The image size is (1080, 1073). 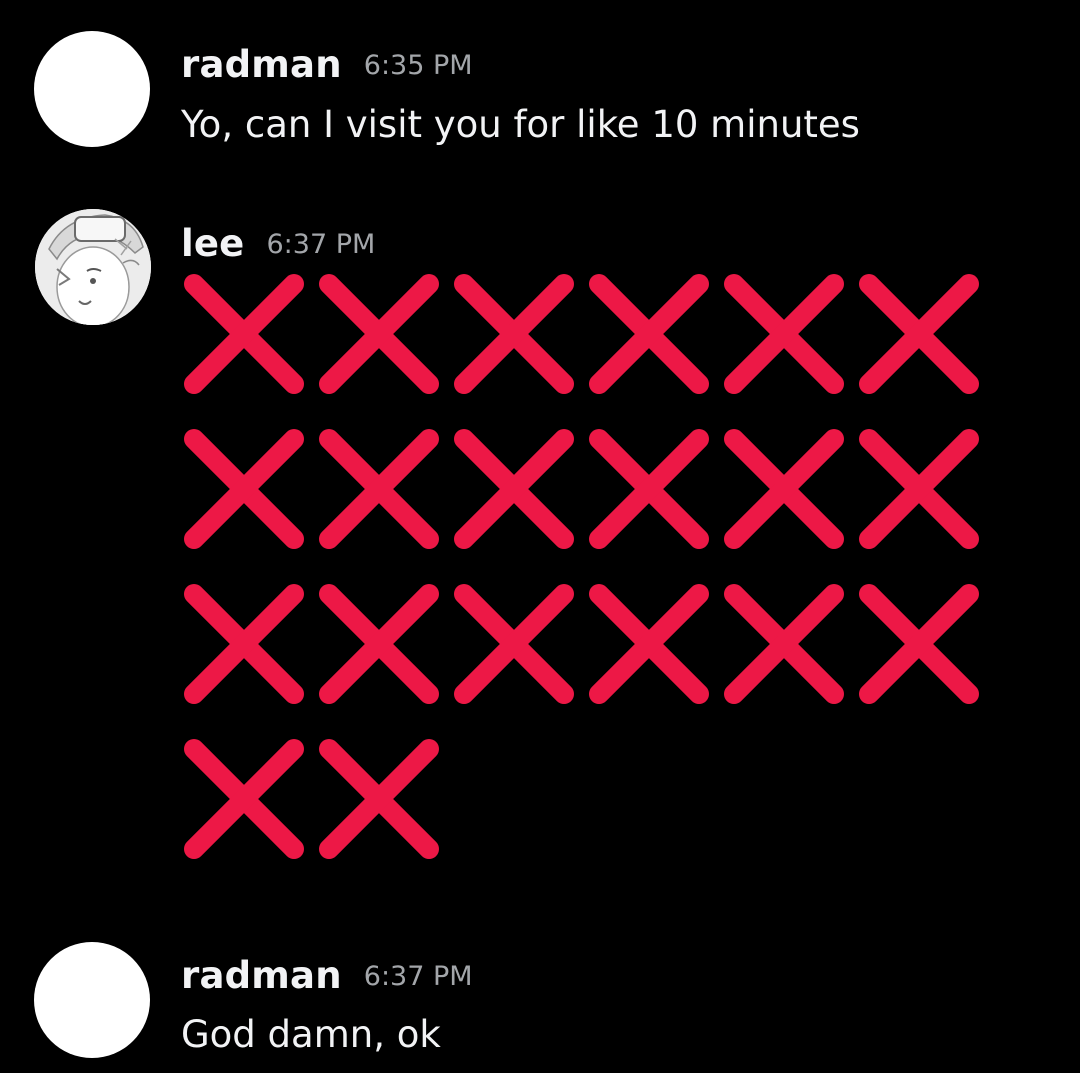 I want to click on message-header: radman 6:35 PM, so click(x=327, y=64).